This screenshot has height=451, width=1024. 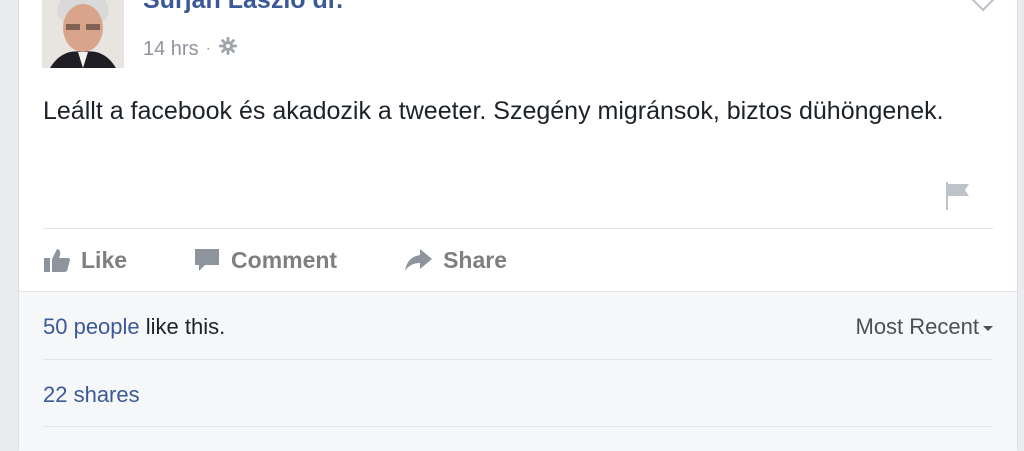 I want to click on likes-summary: 50 people like this. Most Recent, so click(x=518, y=327).